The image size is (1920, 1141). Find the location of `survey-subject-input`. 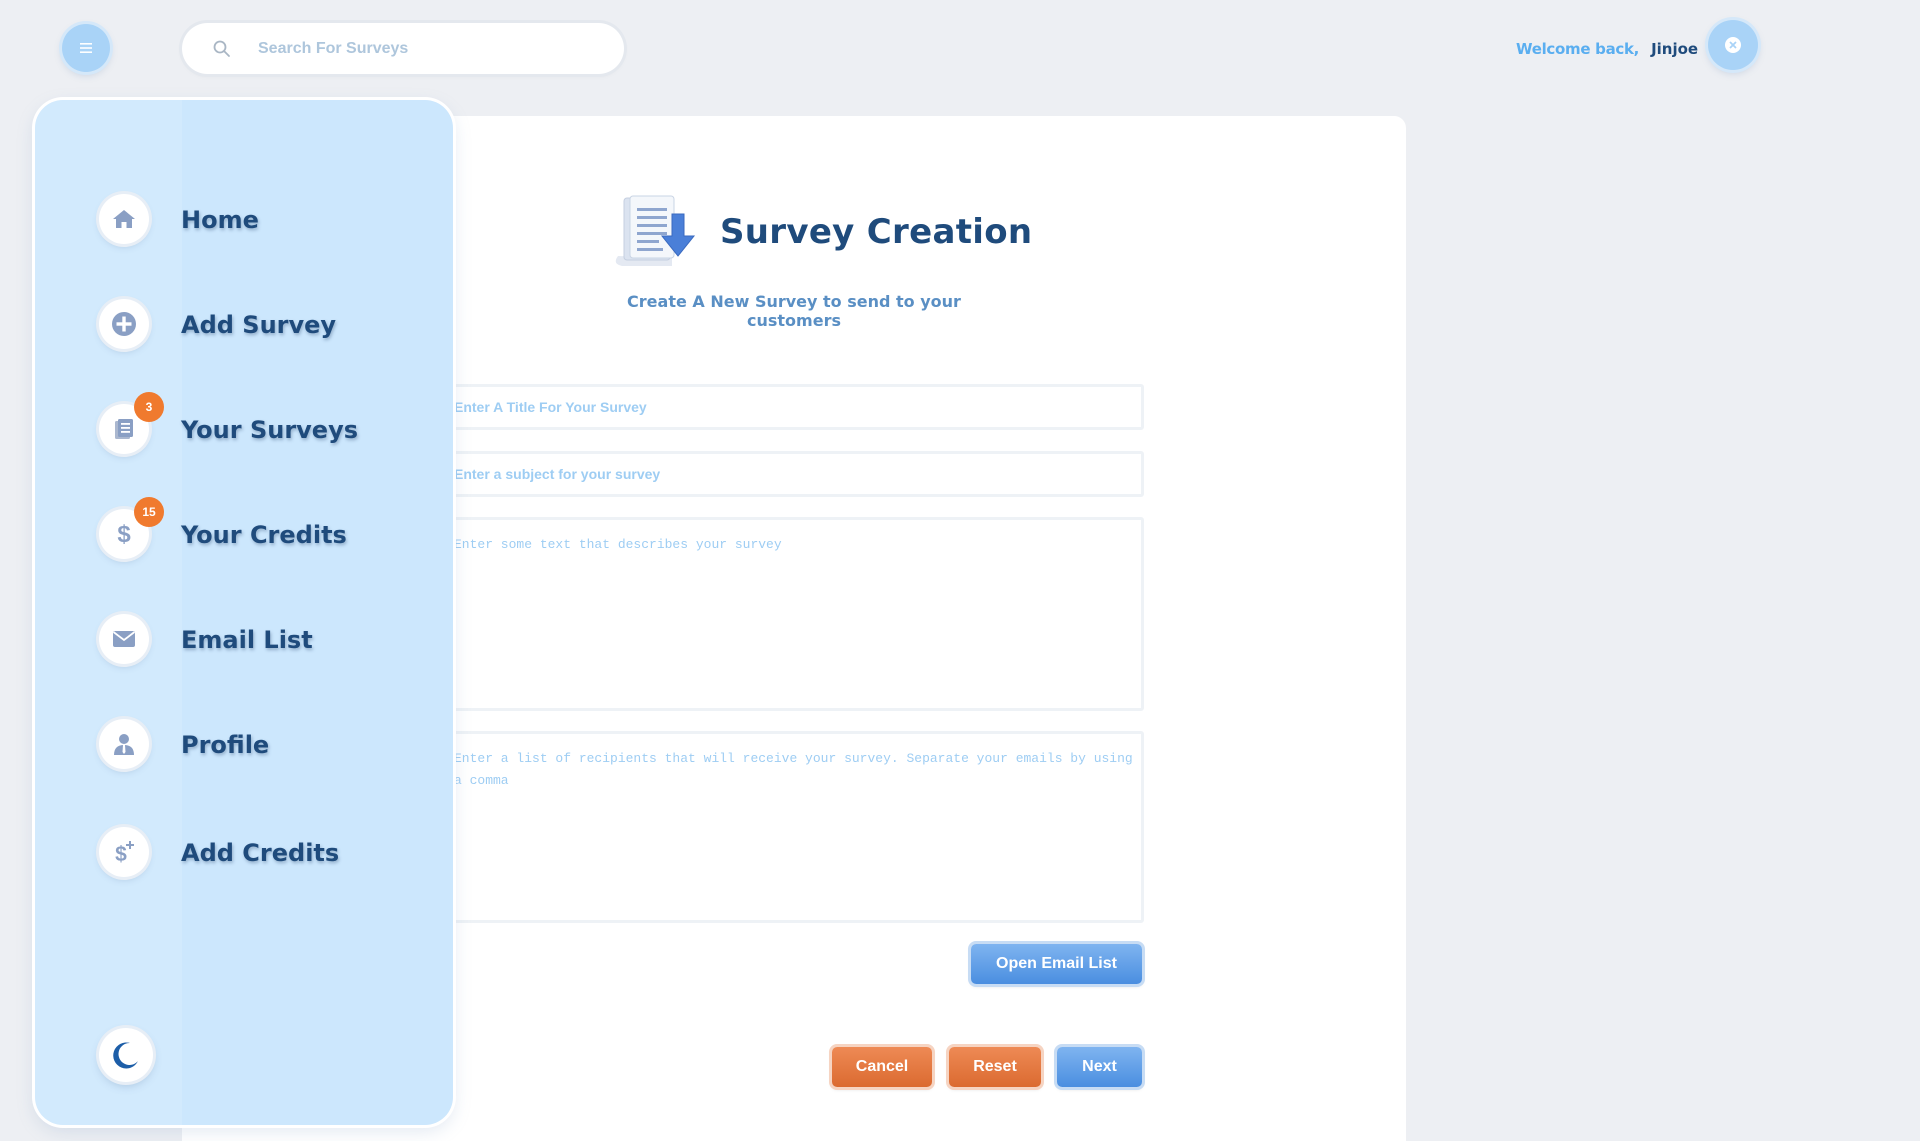

survey-subject-input is located at coordinates (797, 474).